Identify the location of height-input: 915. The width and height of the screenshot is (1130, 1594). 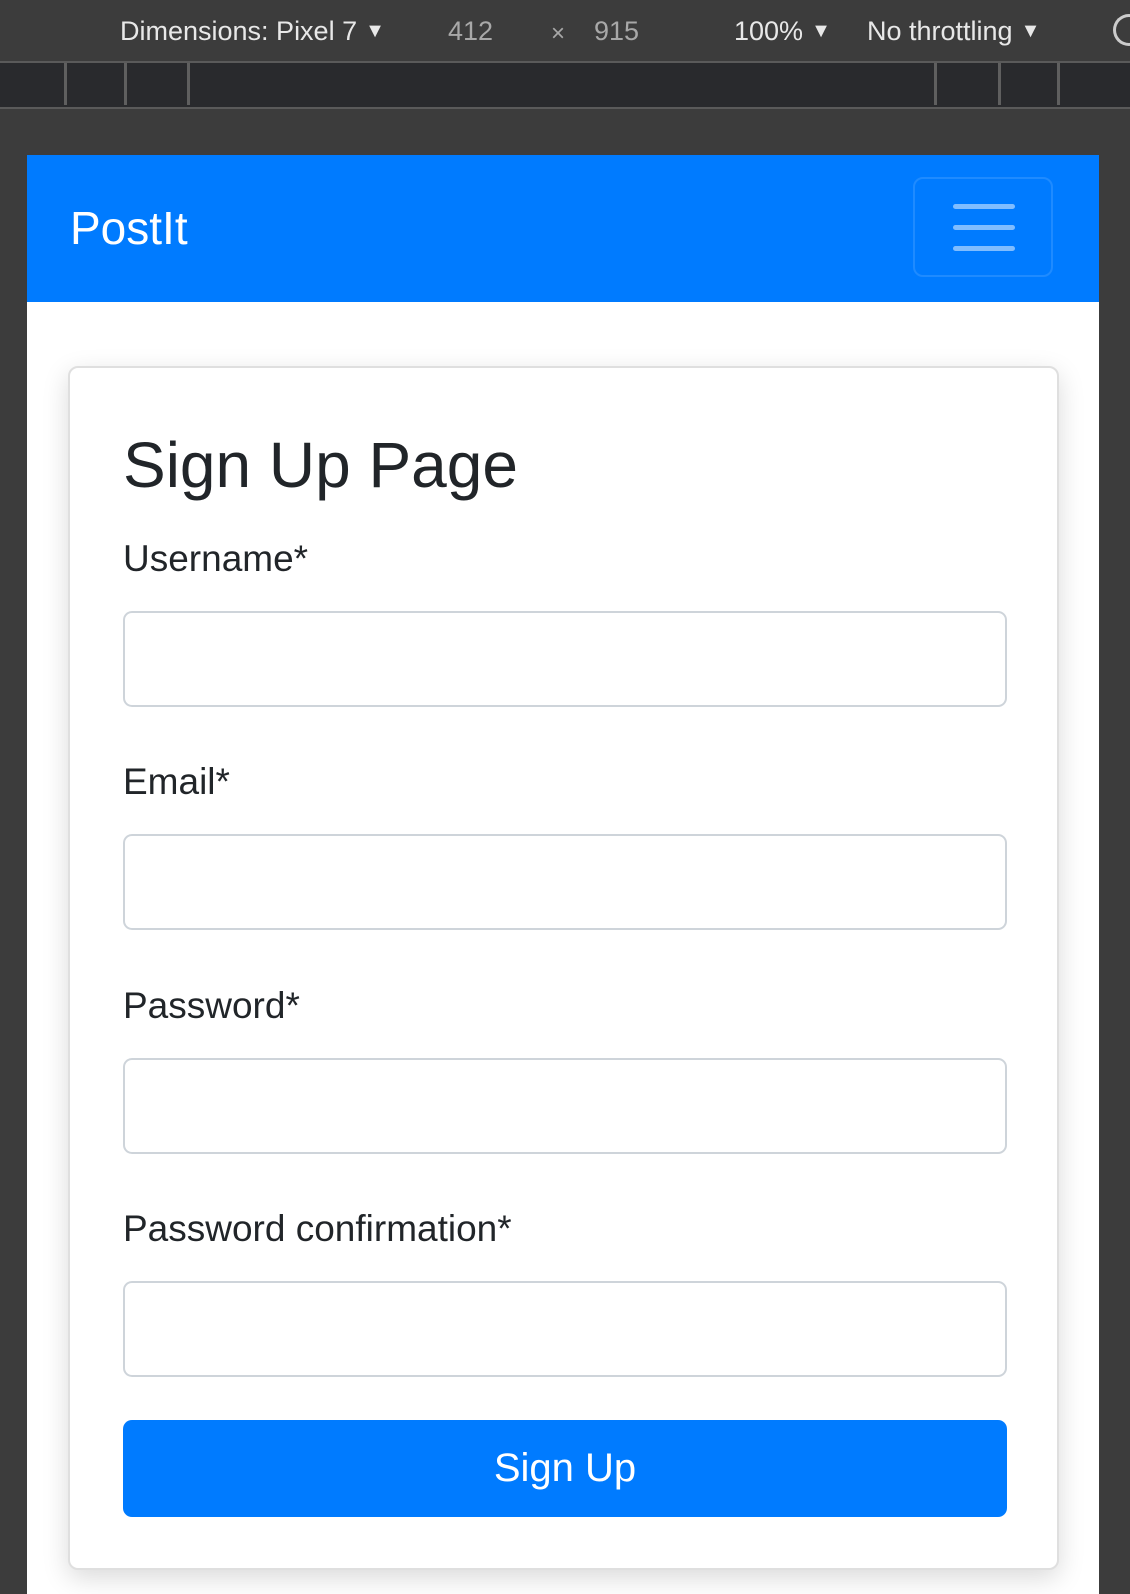
(616, 31).